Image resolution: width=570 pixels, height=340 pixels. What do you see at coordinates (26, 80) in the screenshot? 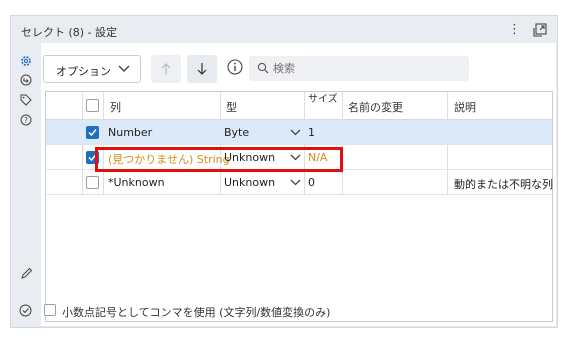
I see `return-icon` at bounding box center [26, 80].